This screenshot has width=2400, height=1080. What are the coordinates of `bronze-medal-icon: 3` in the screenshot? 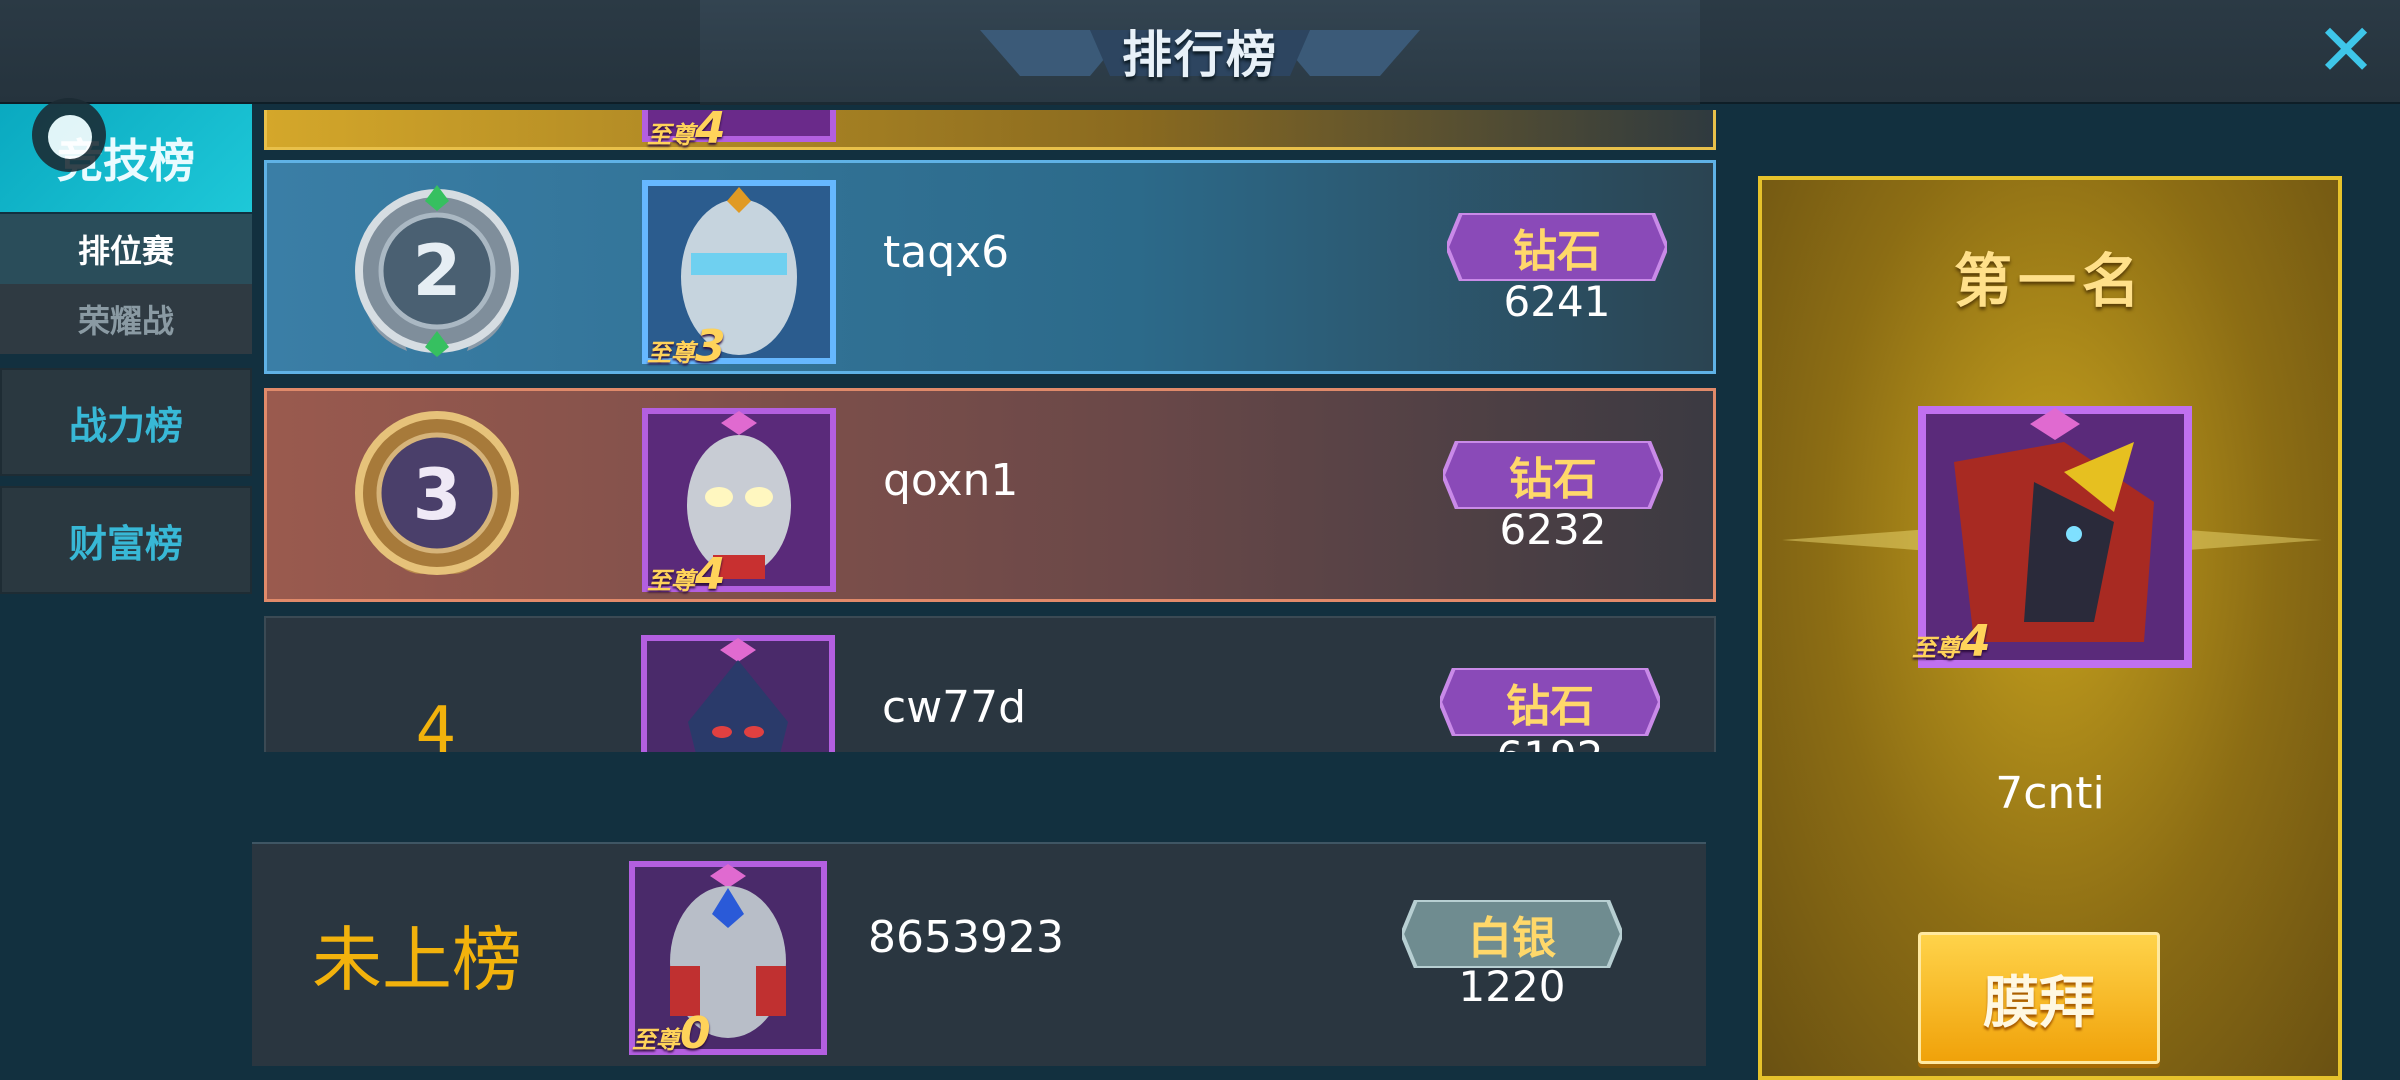 It's located at (437, 493).